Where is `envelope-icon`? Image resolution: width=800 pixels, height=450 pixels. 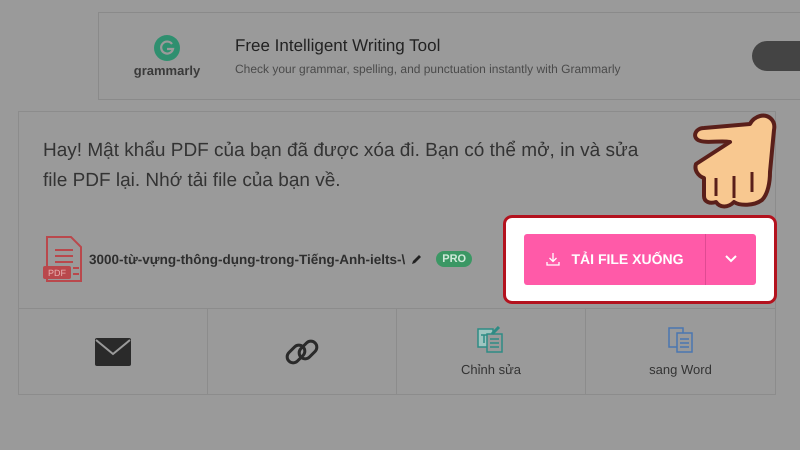
envelope-icon is located at coordinates (113, 352).